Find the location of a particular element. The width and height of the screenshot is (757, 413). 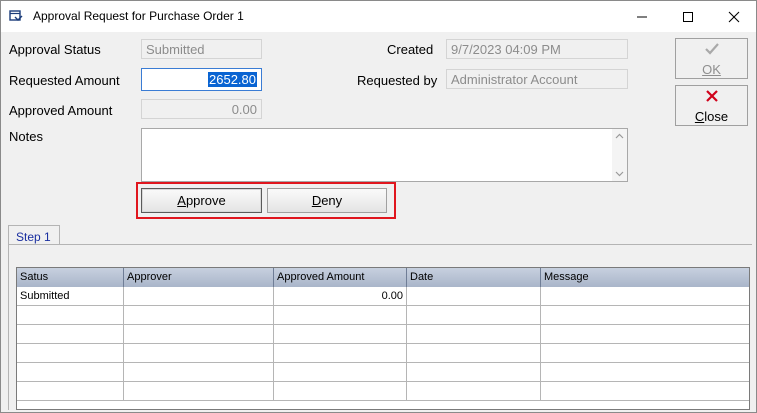

tab-step-1-label: Step 1 is located at coordinates (33, 237).